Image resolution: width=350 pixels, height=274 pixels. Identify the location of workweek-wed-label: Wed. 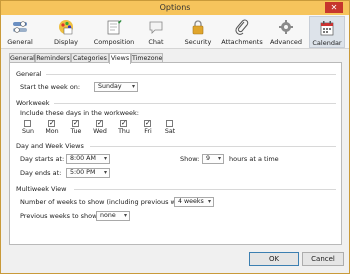
(100, 131).